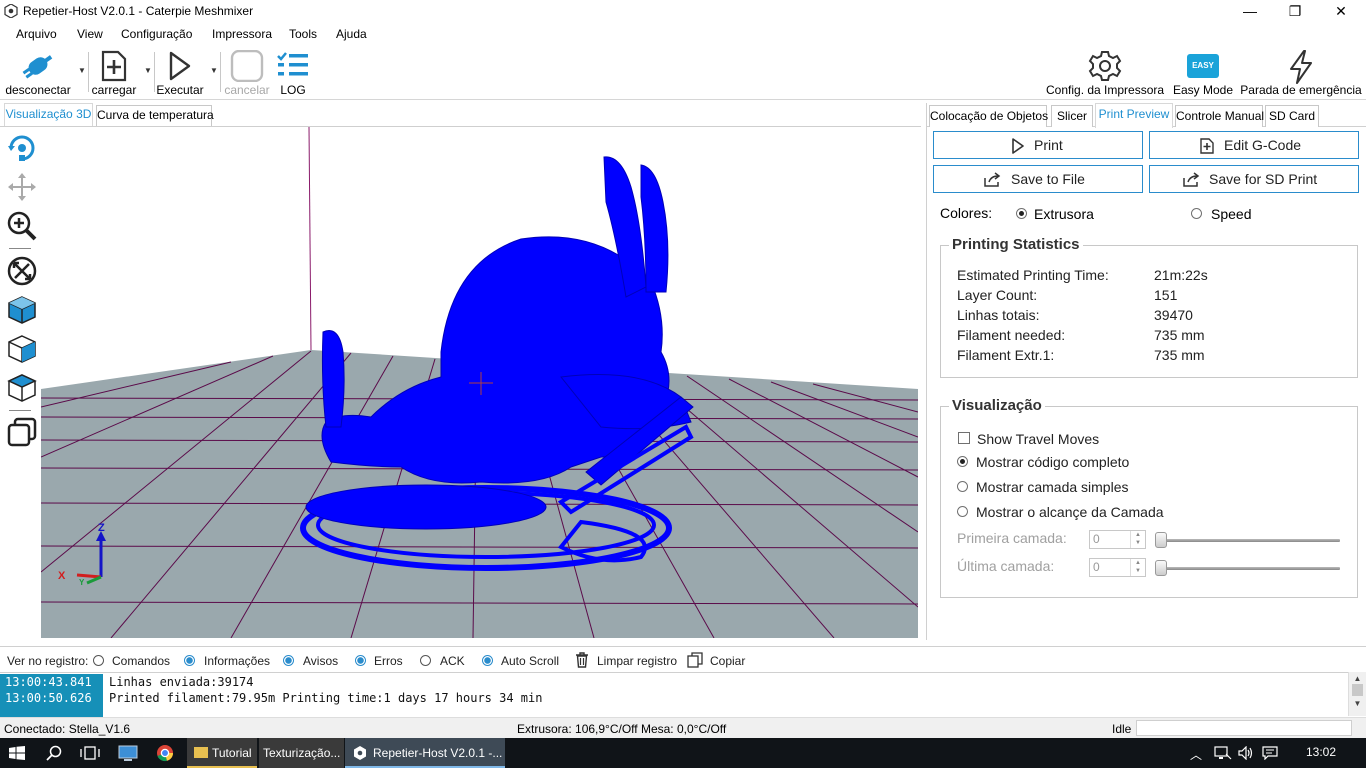 The image size is (1366, 768). What do you see at coordinates (1250, 11) in the screenshot?
I see `minimize-button: —` at bounding box center [1250, 11].